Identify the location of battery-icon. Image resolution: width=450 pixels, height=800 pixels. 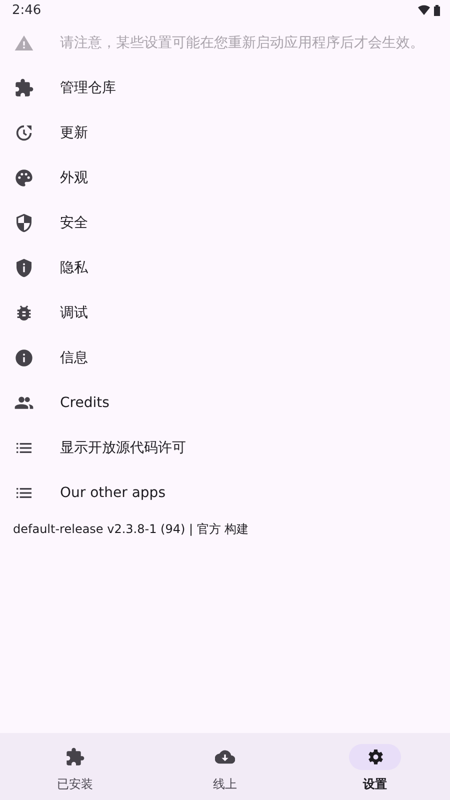
(437, 10).